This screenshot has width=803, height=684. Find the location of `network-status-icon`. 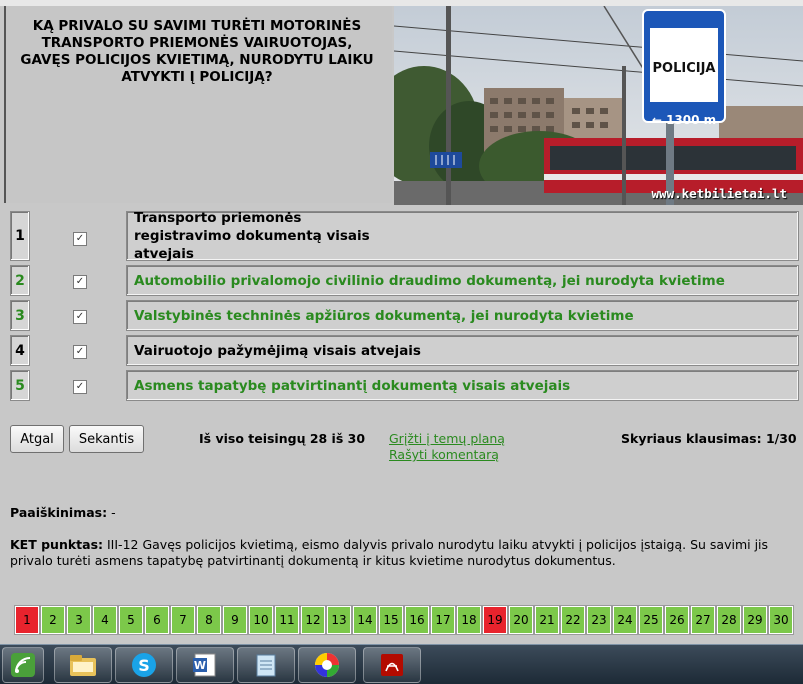

network-status-icon is located at coordinates (23, 665).